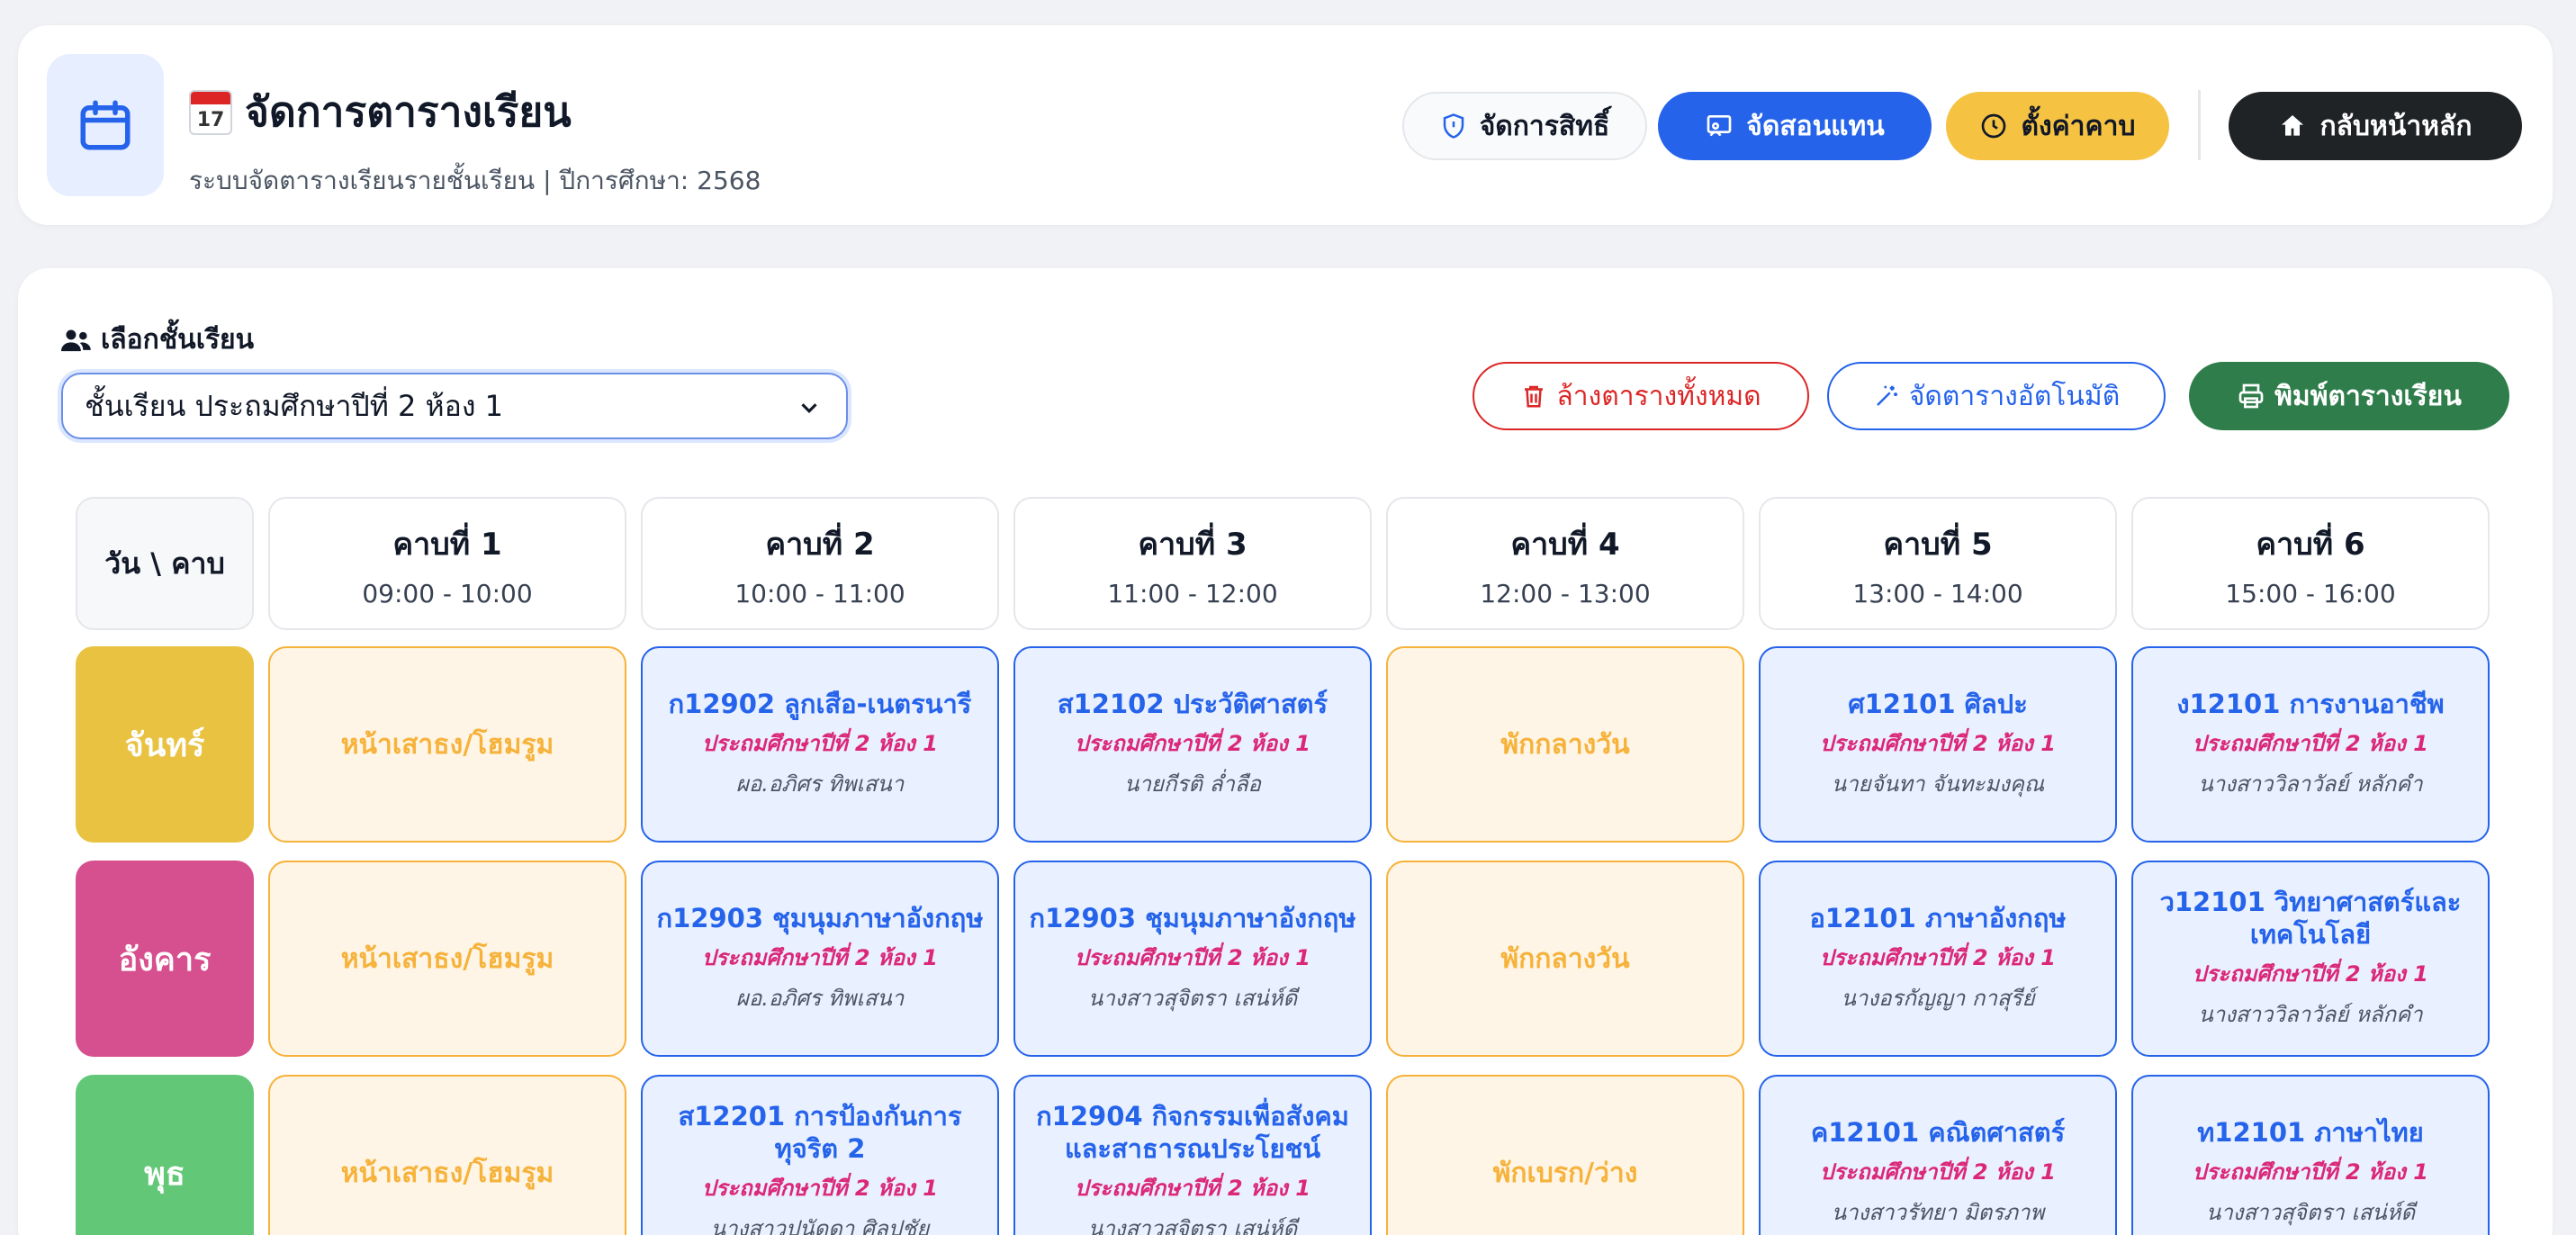 This screenshot has height=1235, width=2576. Describe the element at coordinates (165, 744) in the screenshot. I see `day-label: จันทร์` at that location.